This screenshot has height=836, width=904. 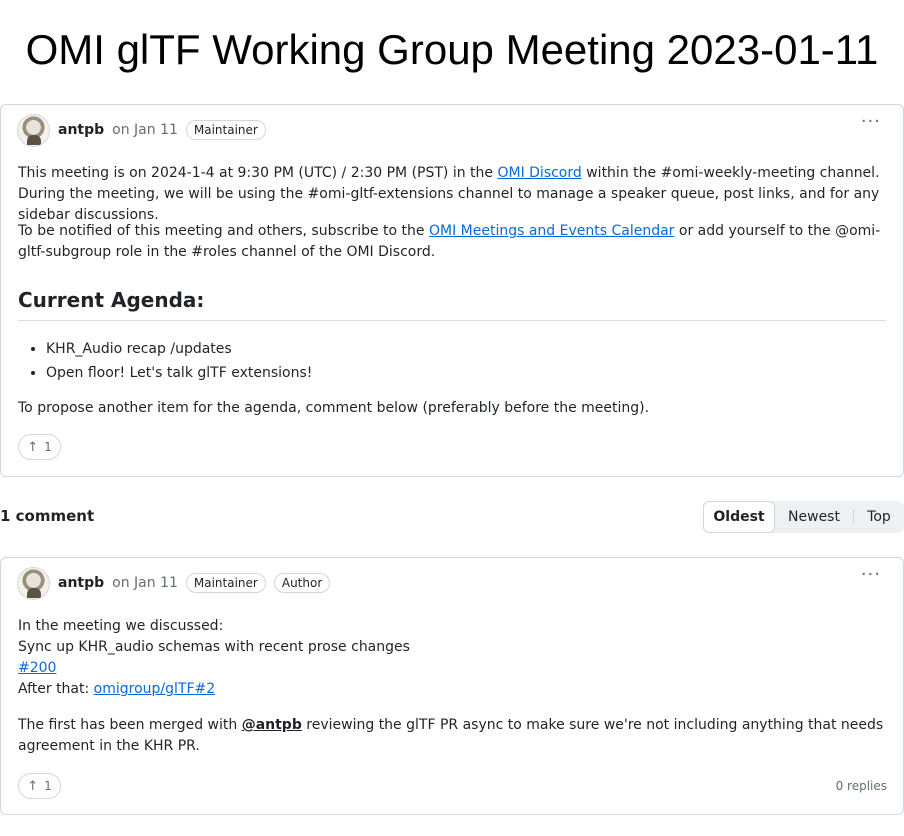 I want to click on author-badge: Author, so click(x=302, y=583).